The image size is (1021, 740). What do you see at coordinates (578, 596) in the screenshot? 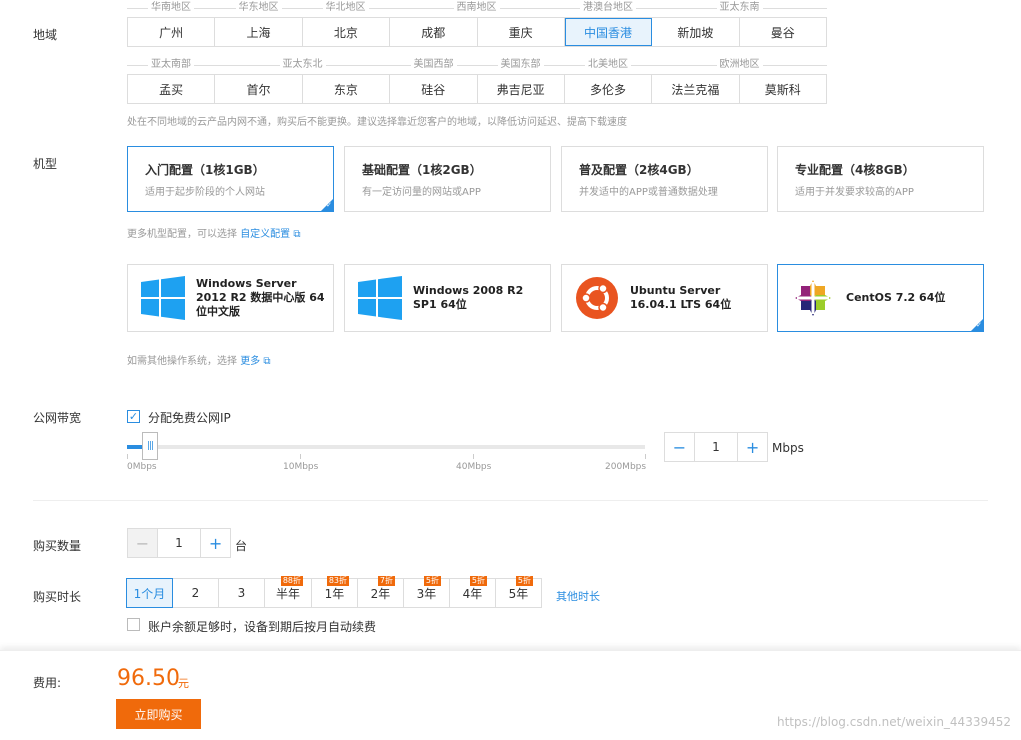
I see `other-duration-link: 其他时长` at bounding box center [578, 596].